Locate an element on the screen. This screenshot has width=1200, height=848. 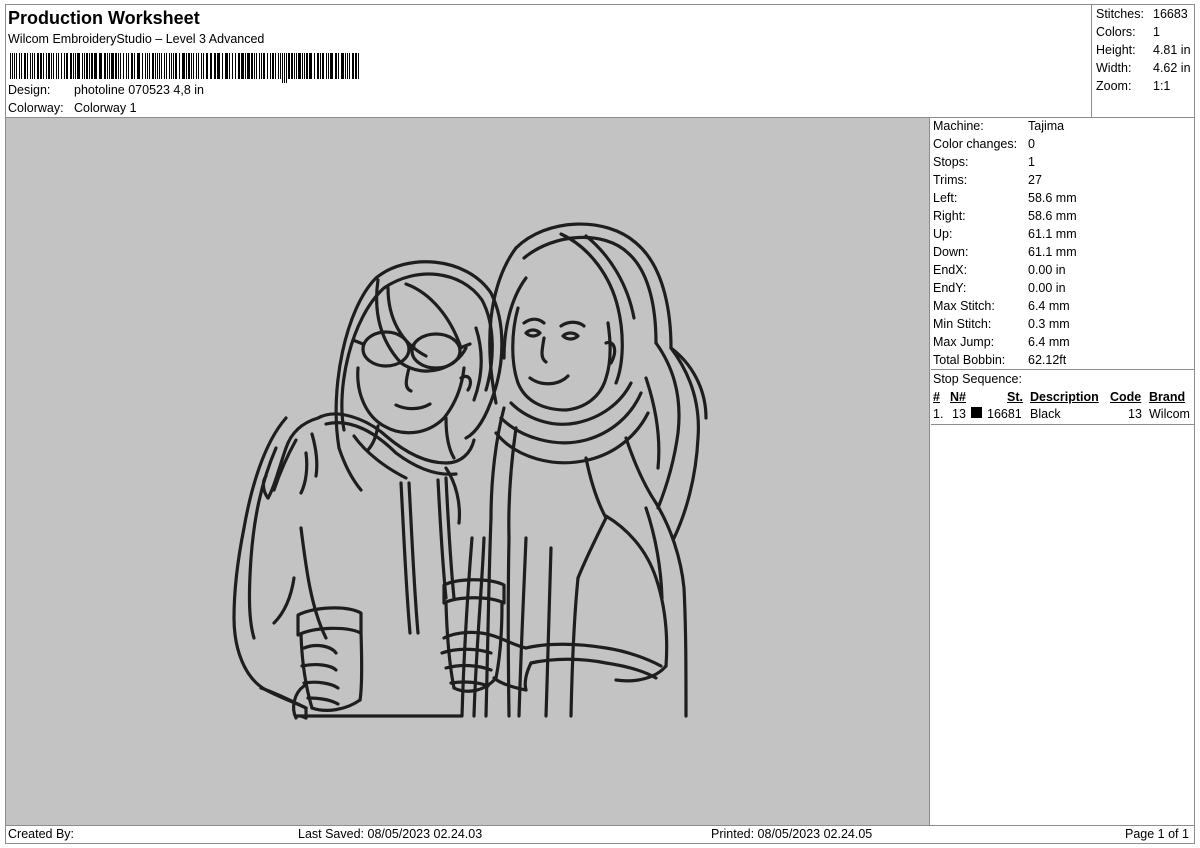
stop-row-brand: Wilcom is located at coordinates (1169, 414).